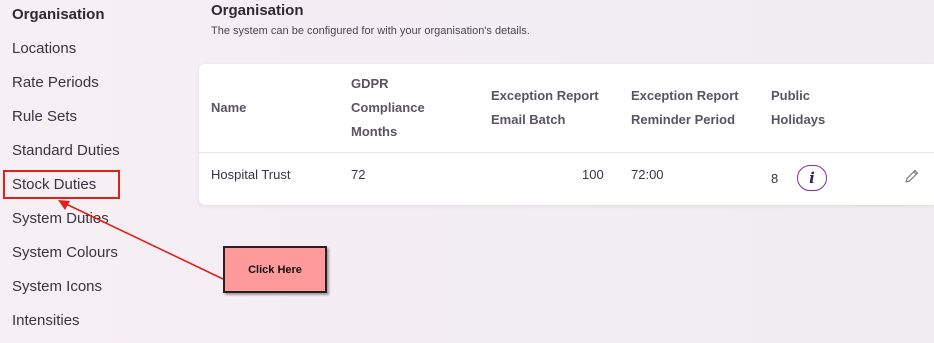 The width and height of the screenshot is (934, 343). What do you see at coordinates (685, 107) in the screenshot?
I see `column-header-exception-report-reminder-period: Exception Report Reminder Period` at bounding box center [685, 107].